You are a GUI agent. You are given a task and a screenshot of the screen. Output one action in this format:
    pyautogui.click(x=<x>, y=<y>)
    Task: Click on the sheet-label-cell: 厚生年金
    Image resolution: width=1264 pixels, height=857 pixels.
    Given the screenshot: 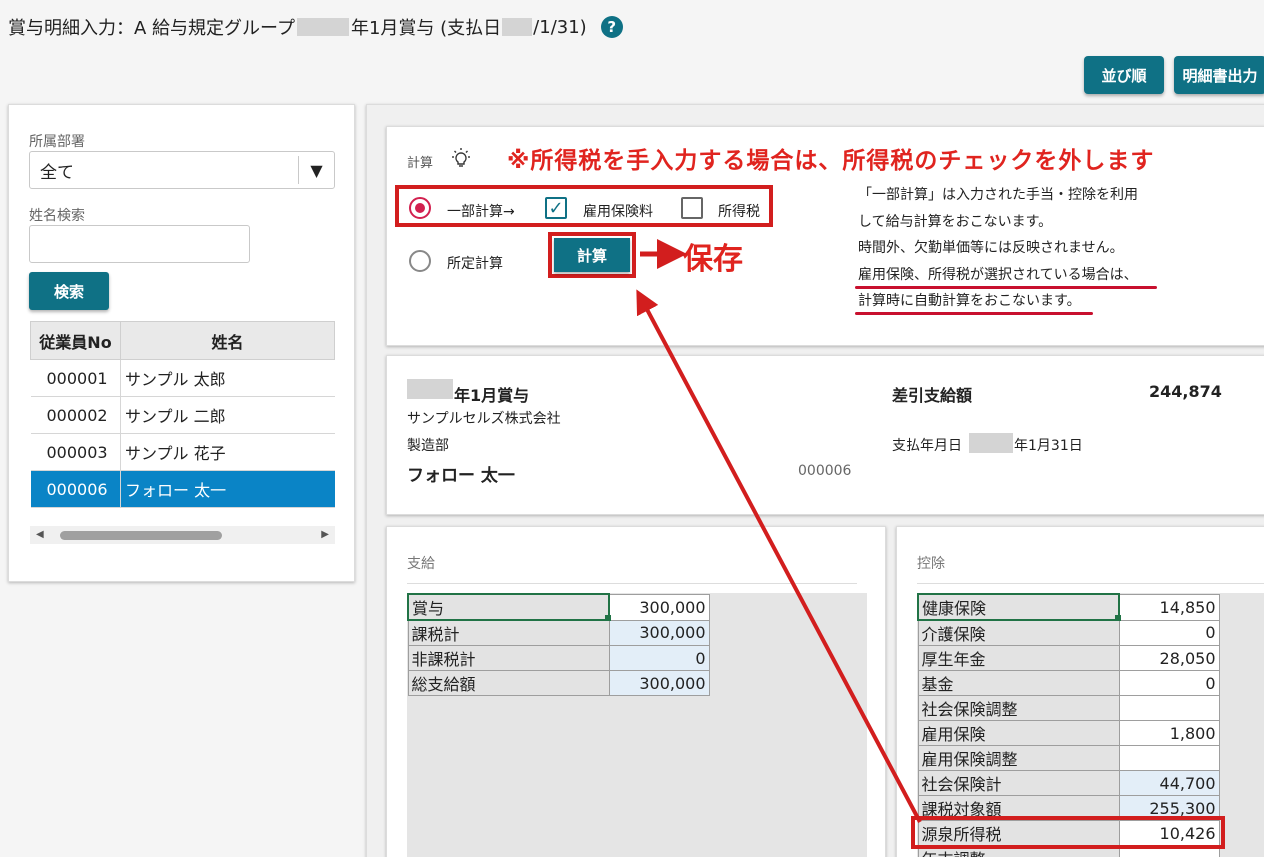 What is the action you would take?
    pyautogui.click(x=1018, y=658)
    